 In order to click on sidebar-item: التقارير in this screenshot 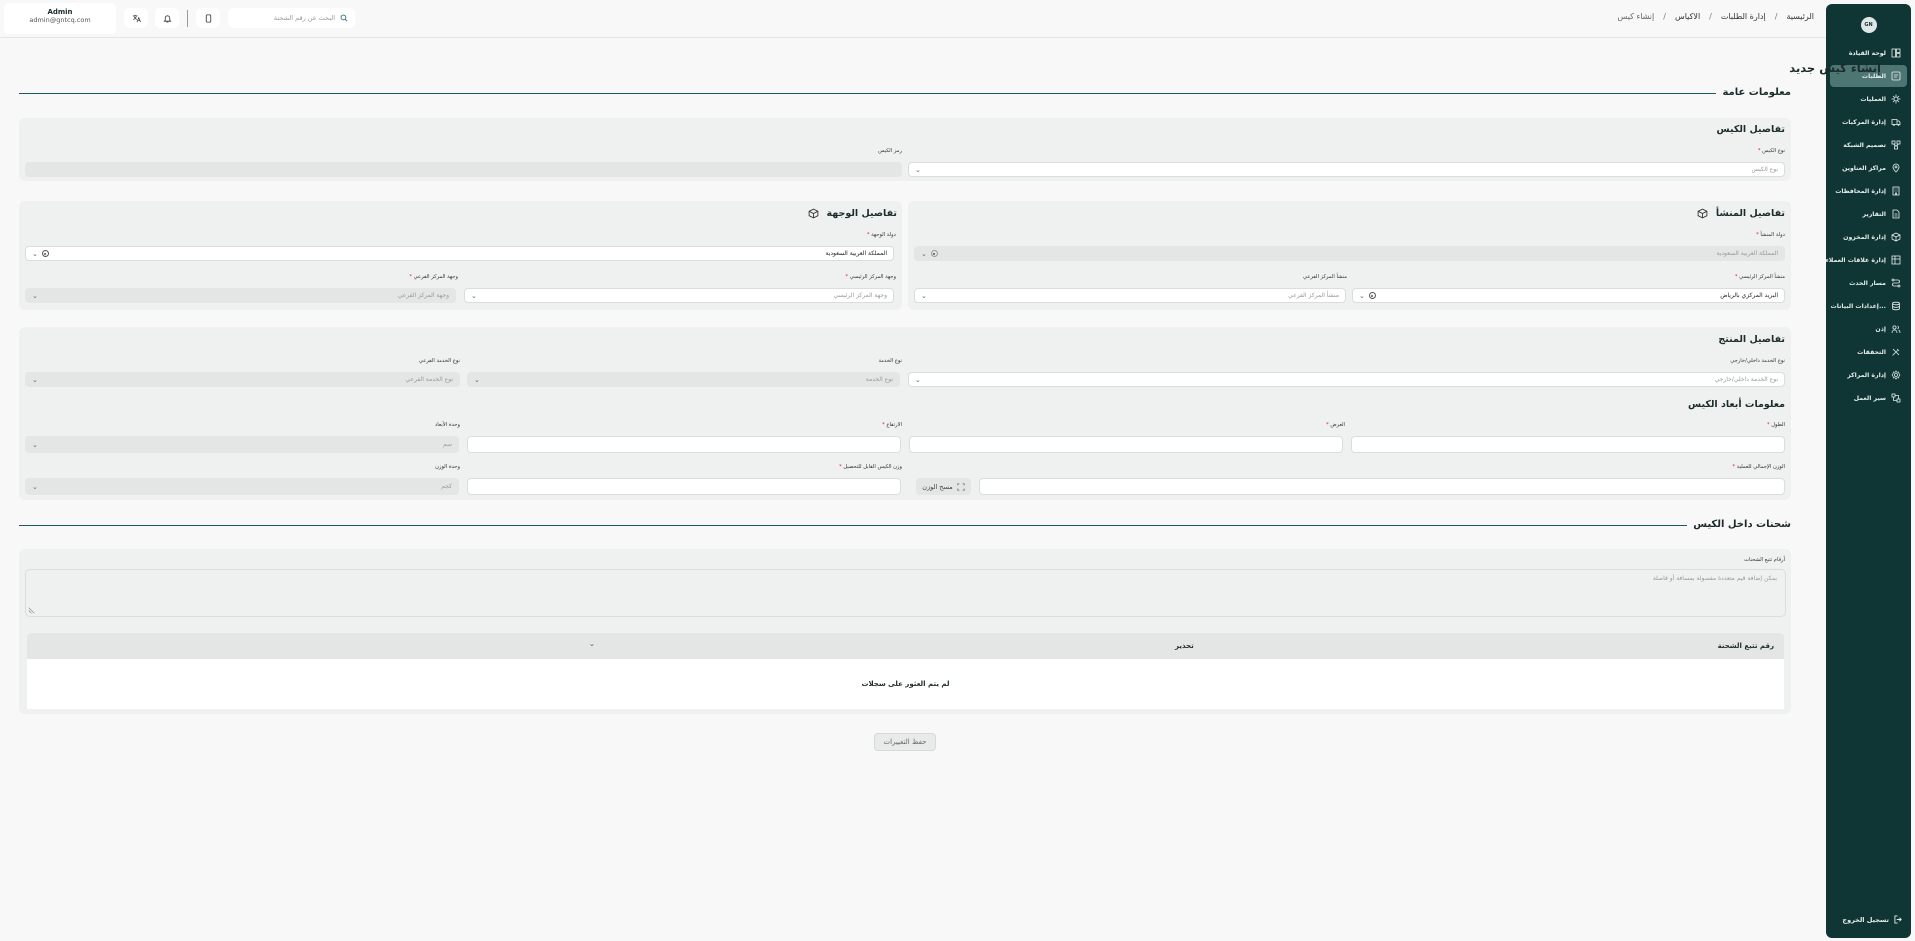, I will do `click(1868, 214)`.